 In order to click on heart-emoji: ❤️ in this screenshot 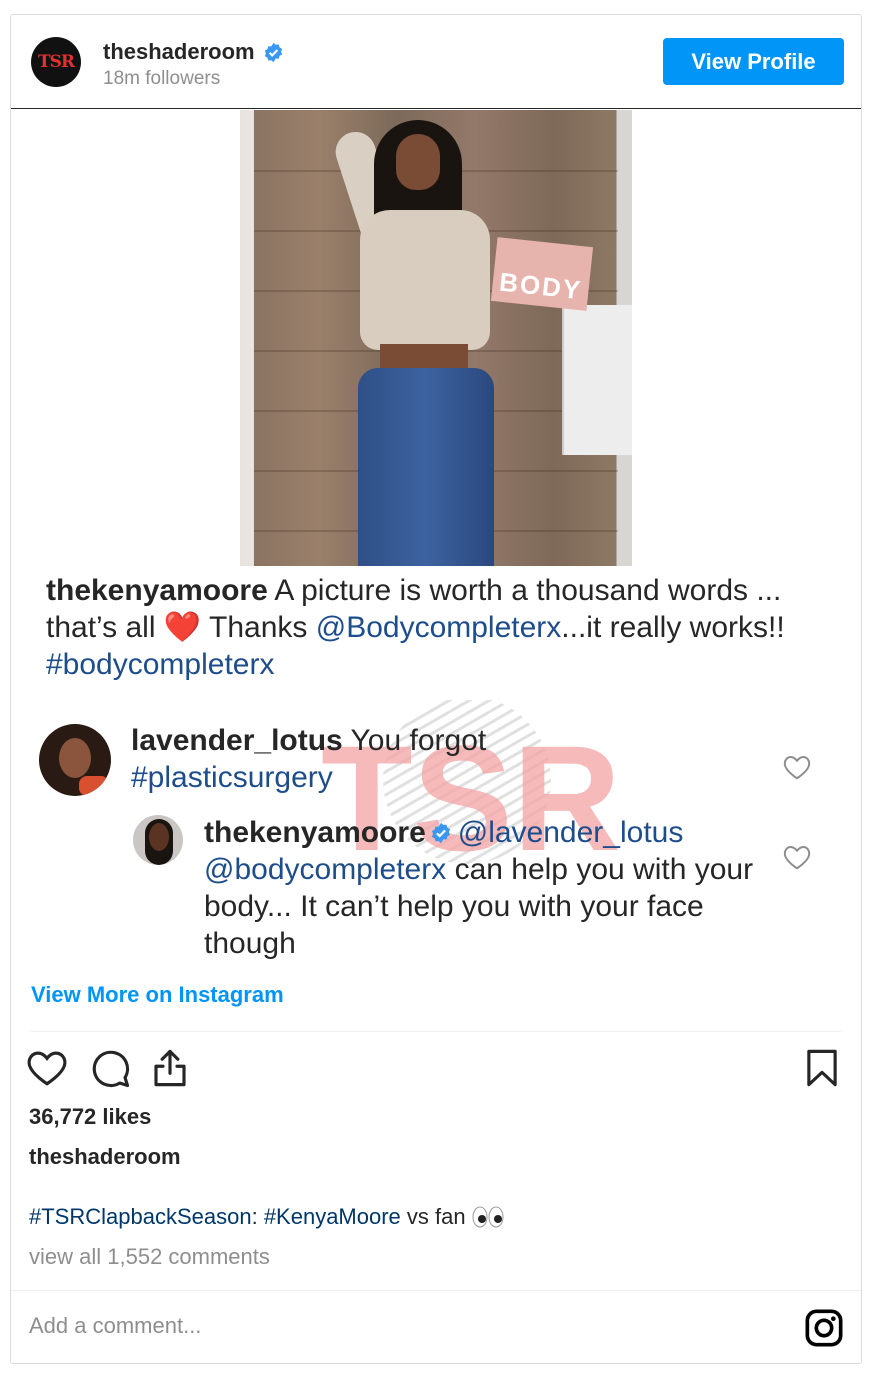, I will do `click(182, 627)`.